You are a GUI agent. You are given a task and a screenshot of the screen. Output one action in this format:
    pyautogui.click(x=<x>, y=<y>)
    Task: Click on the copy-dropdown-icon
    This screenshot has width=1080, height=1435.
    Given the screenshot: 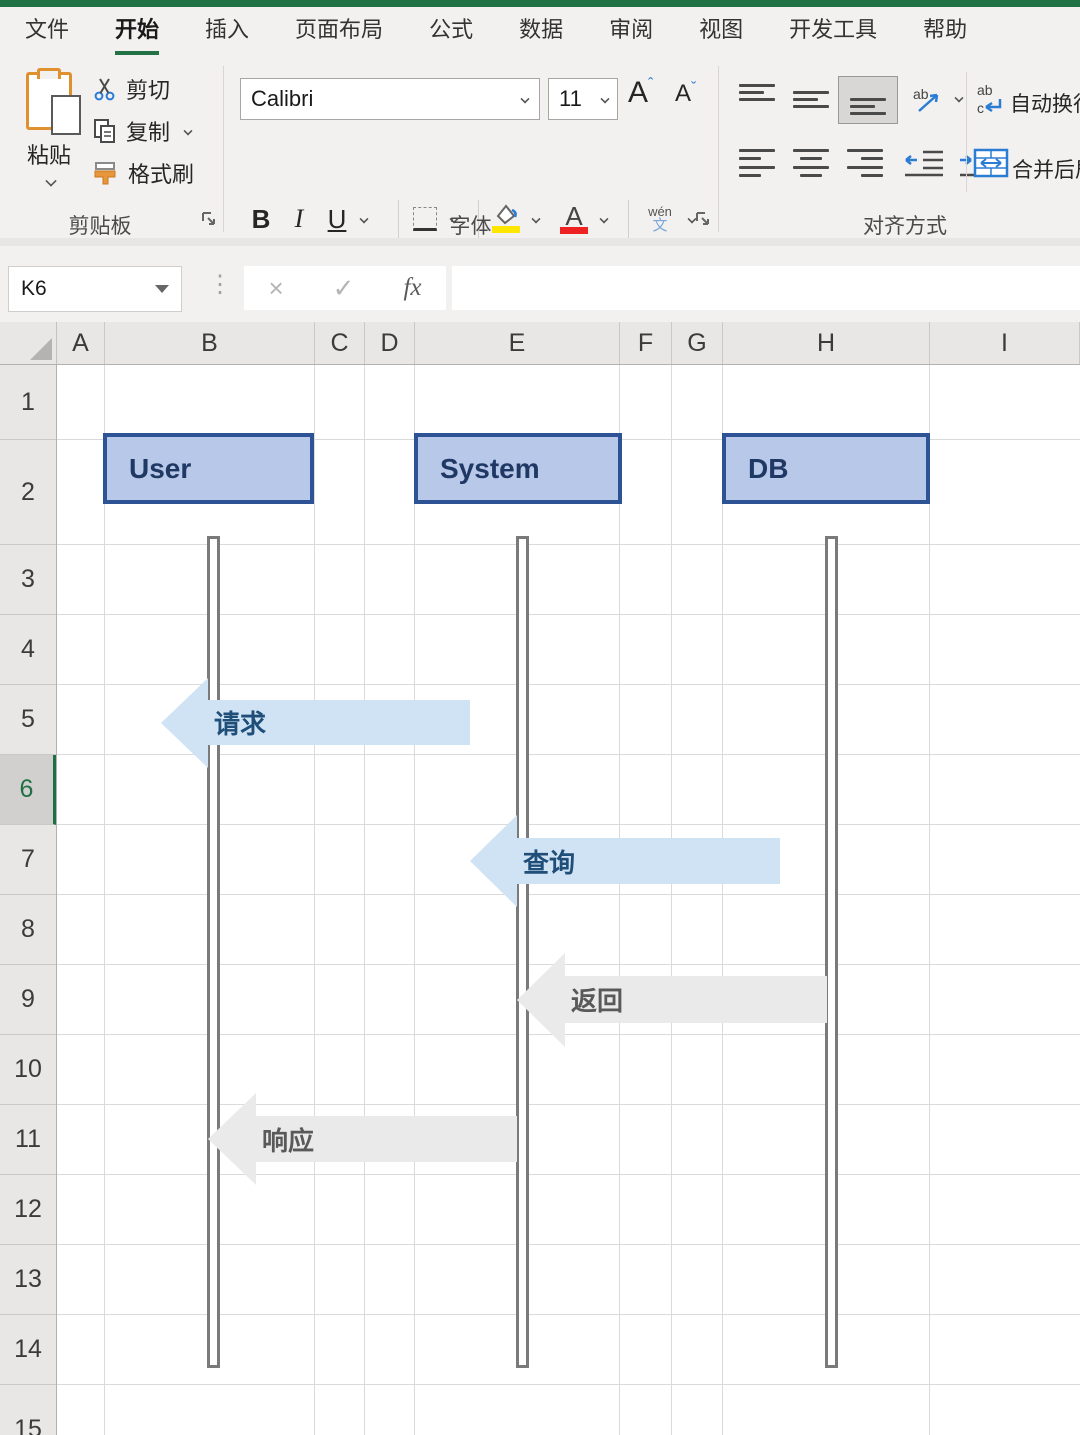 What is the action you would take?
    pyautogui.click(x=188, y=131)
    